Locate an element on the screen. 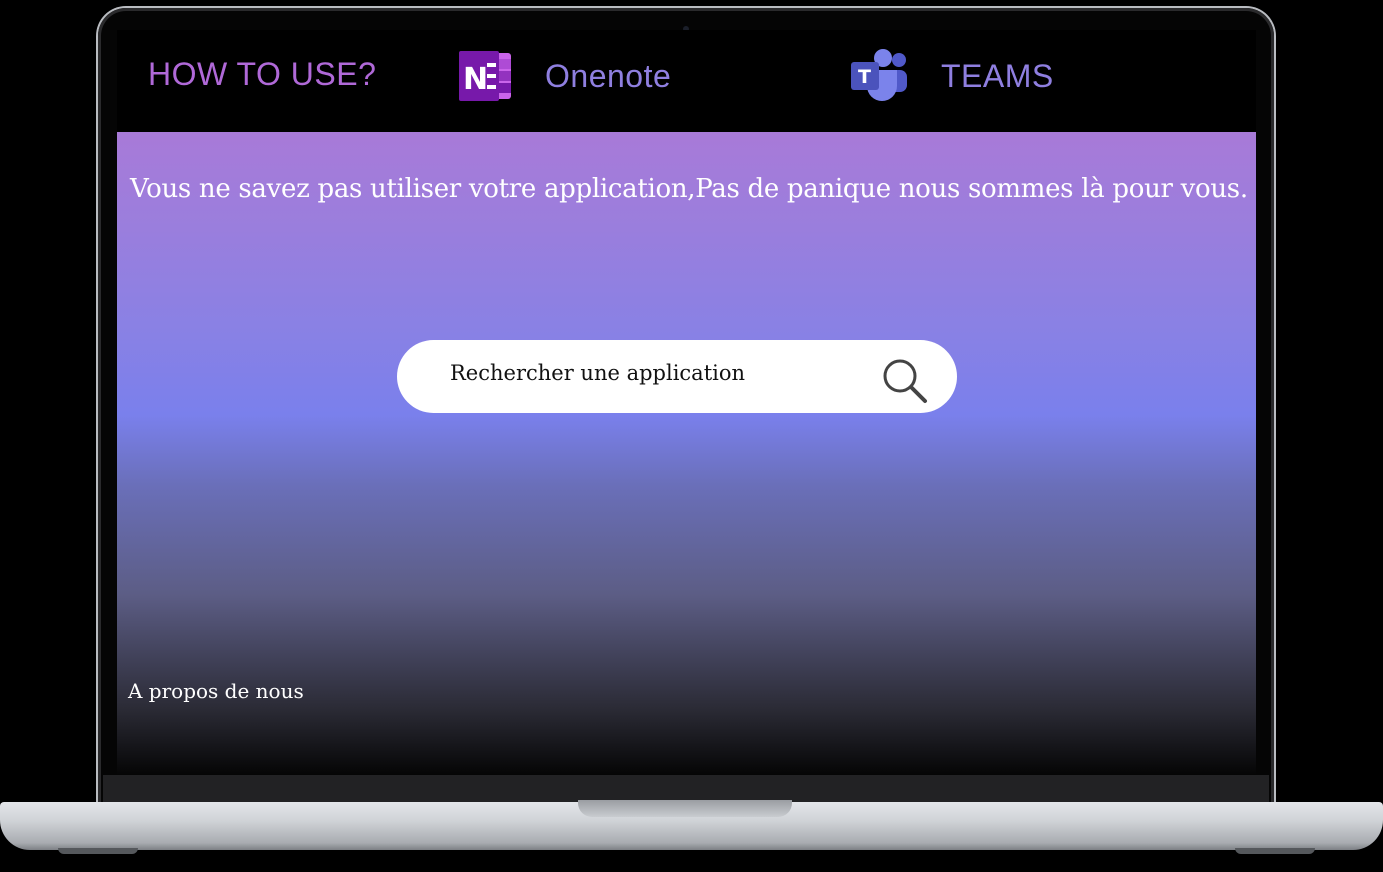  svg-text: N is located at coordinates (475, 79).